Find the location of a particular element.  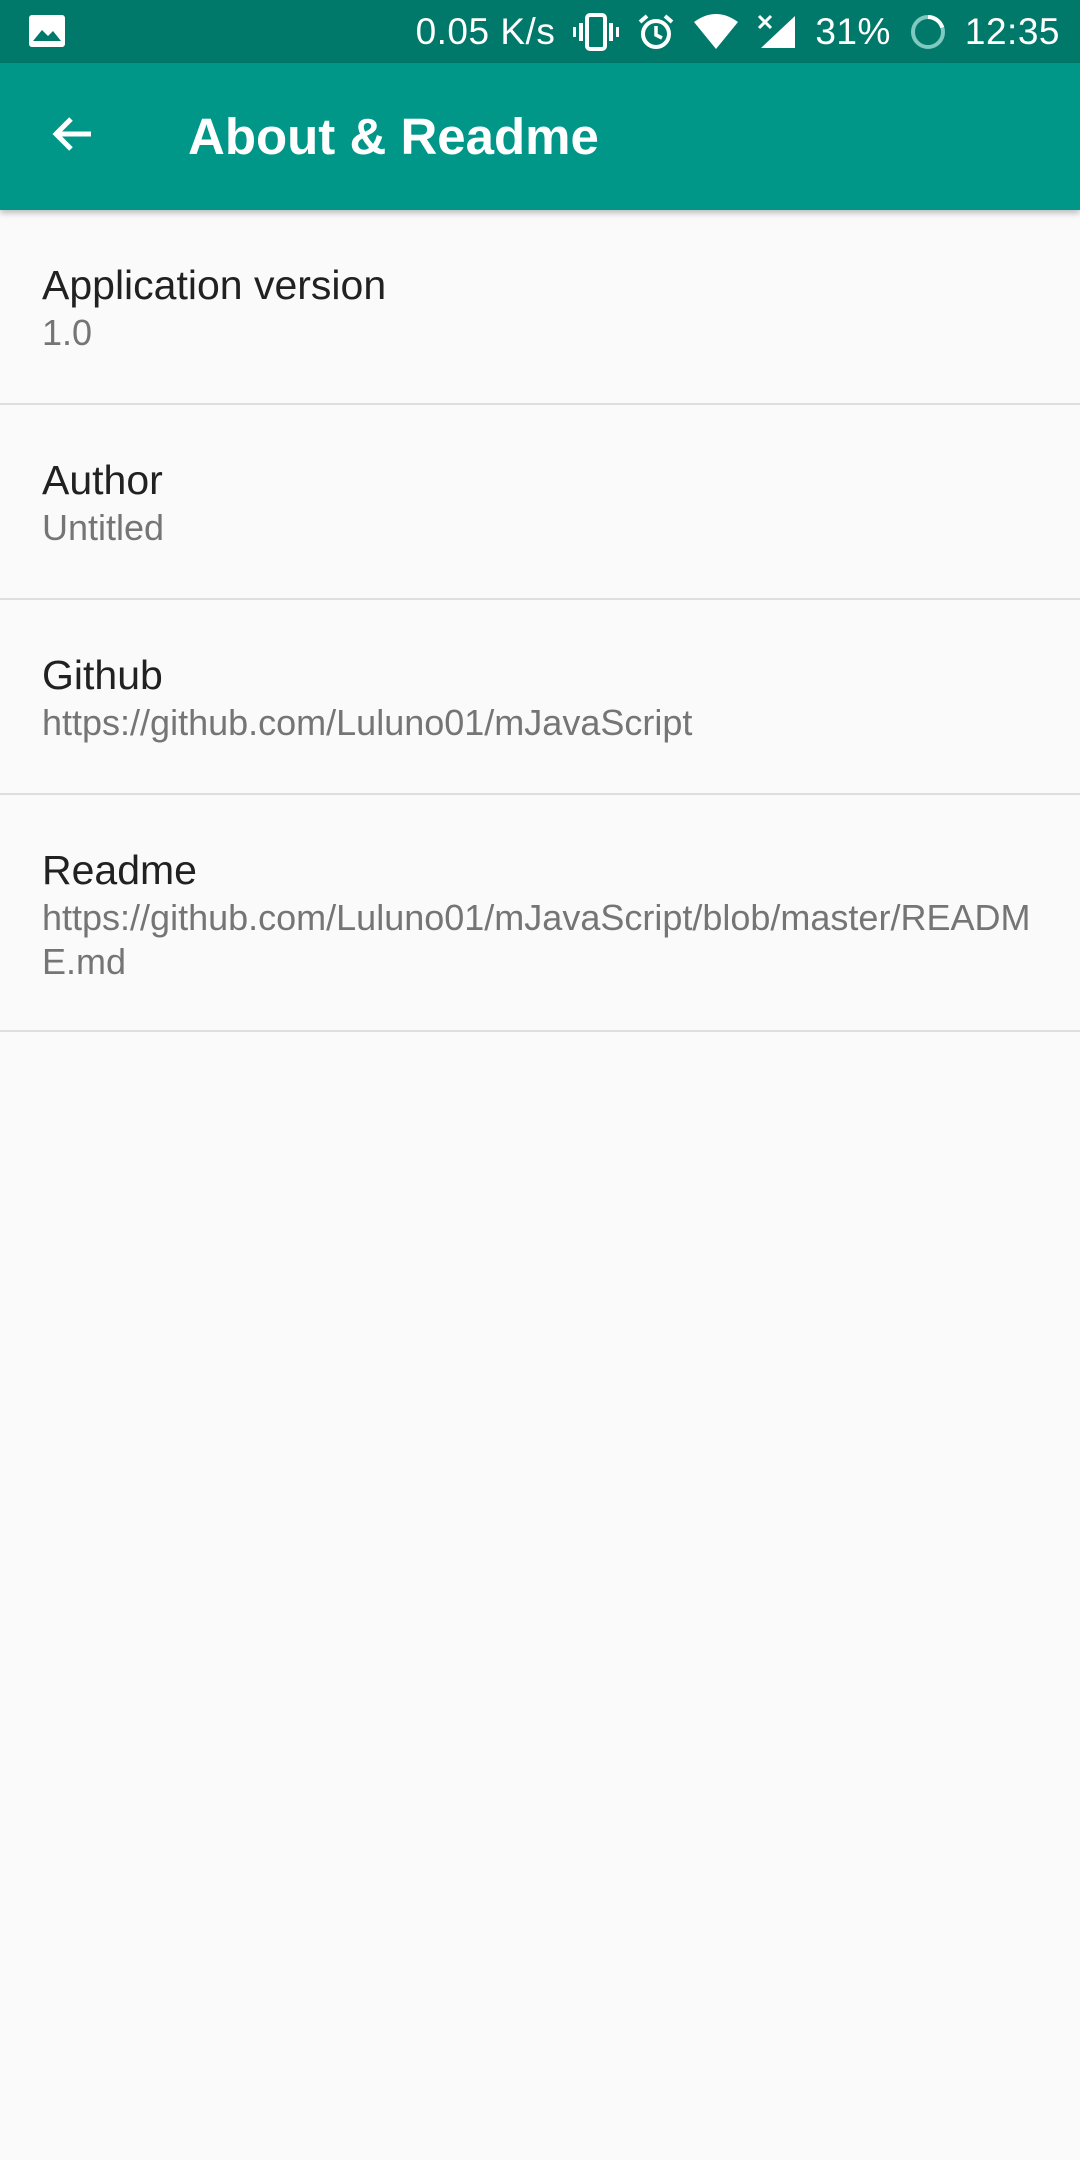

battery-icon is located at coordinates (928, 32).